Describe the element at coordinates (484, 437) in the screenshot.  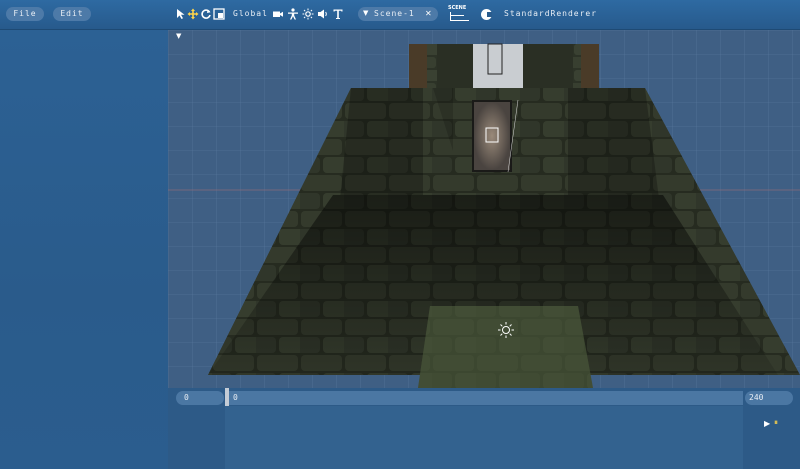
I see `timeline-body` at that location.